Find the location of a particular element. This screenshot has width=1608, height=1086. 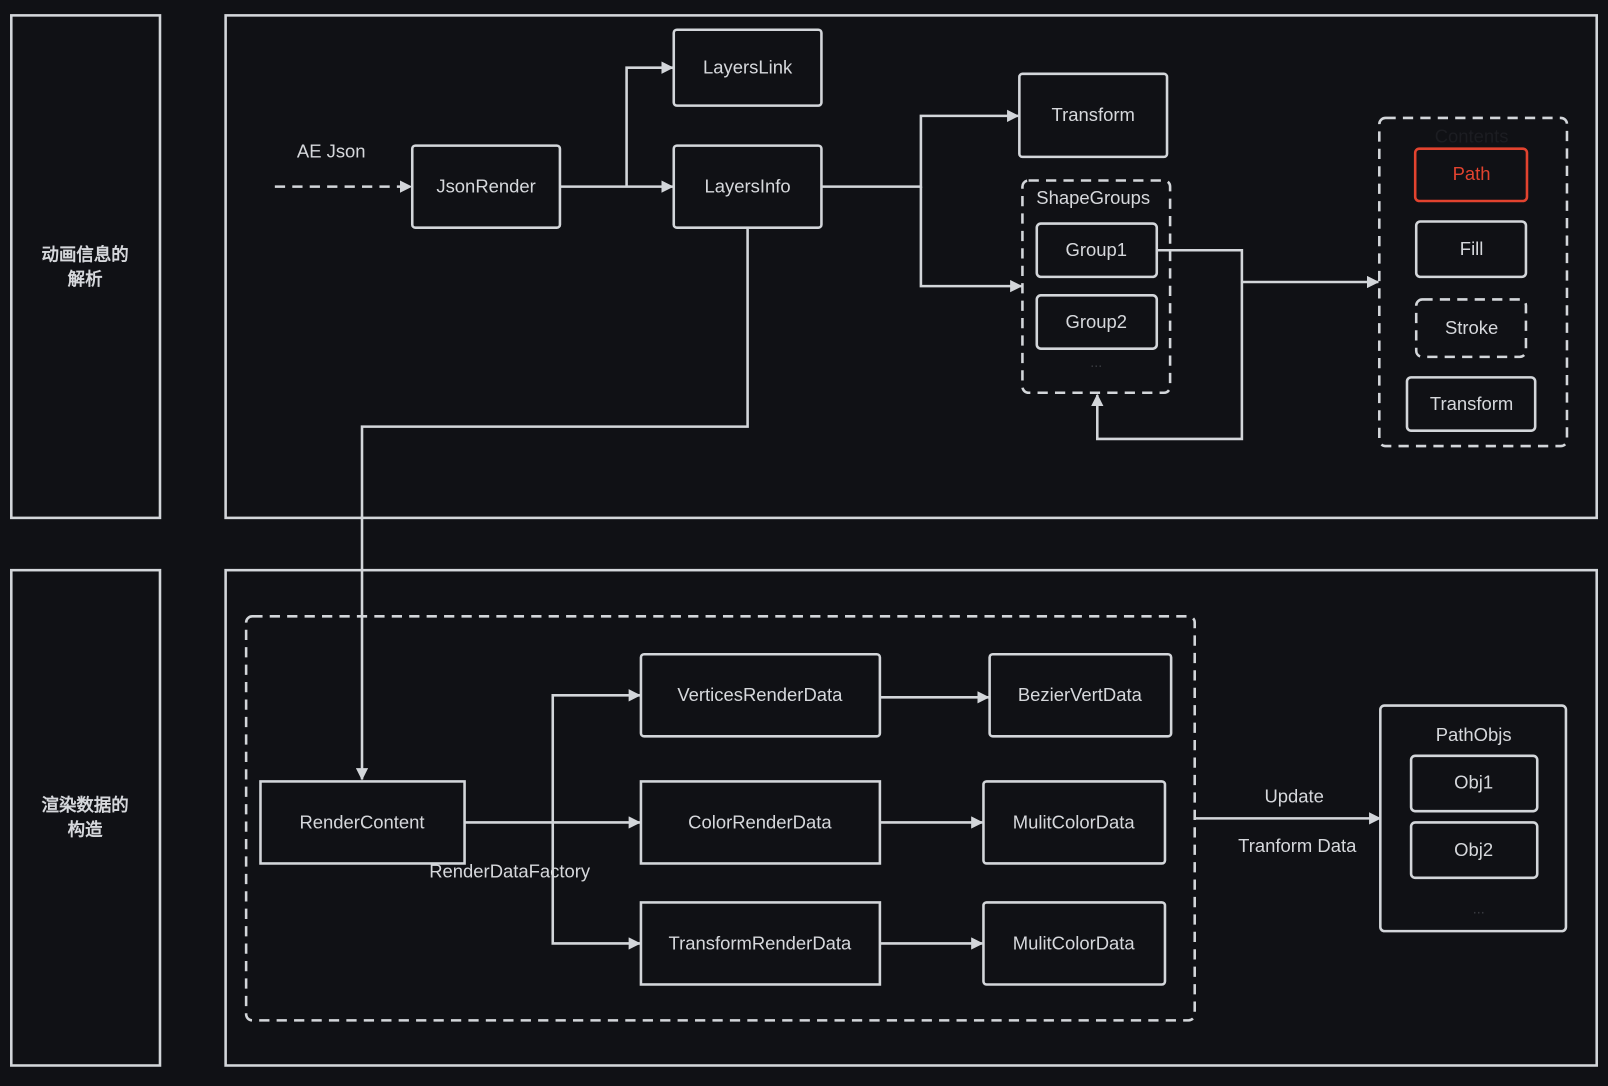

node-vertices-render-data: VerticesRenderData is located at coordinates (760, 695).